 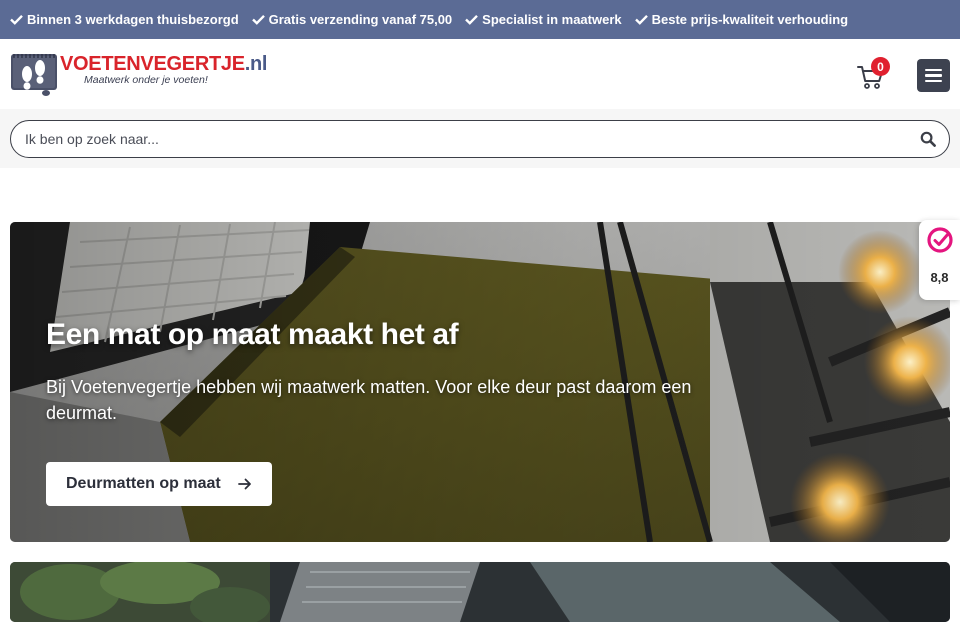 I want to click on logo-name-main: VOETENVEGERTJE, so click(x=152, y=64).